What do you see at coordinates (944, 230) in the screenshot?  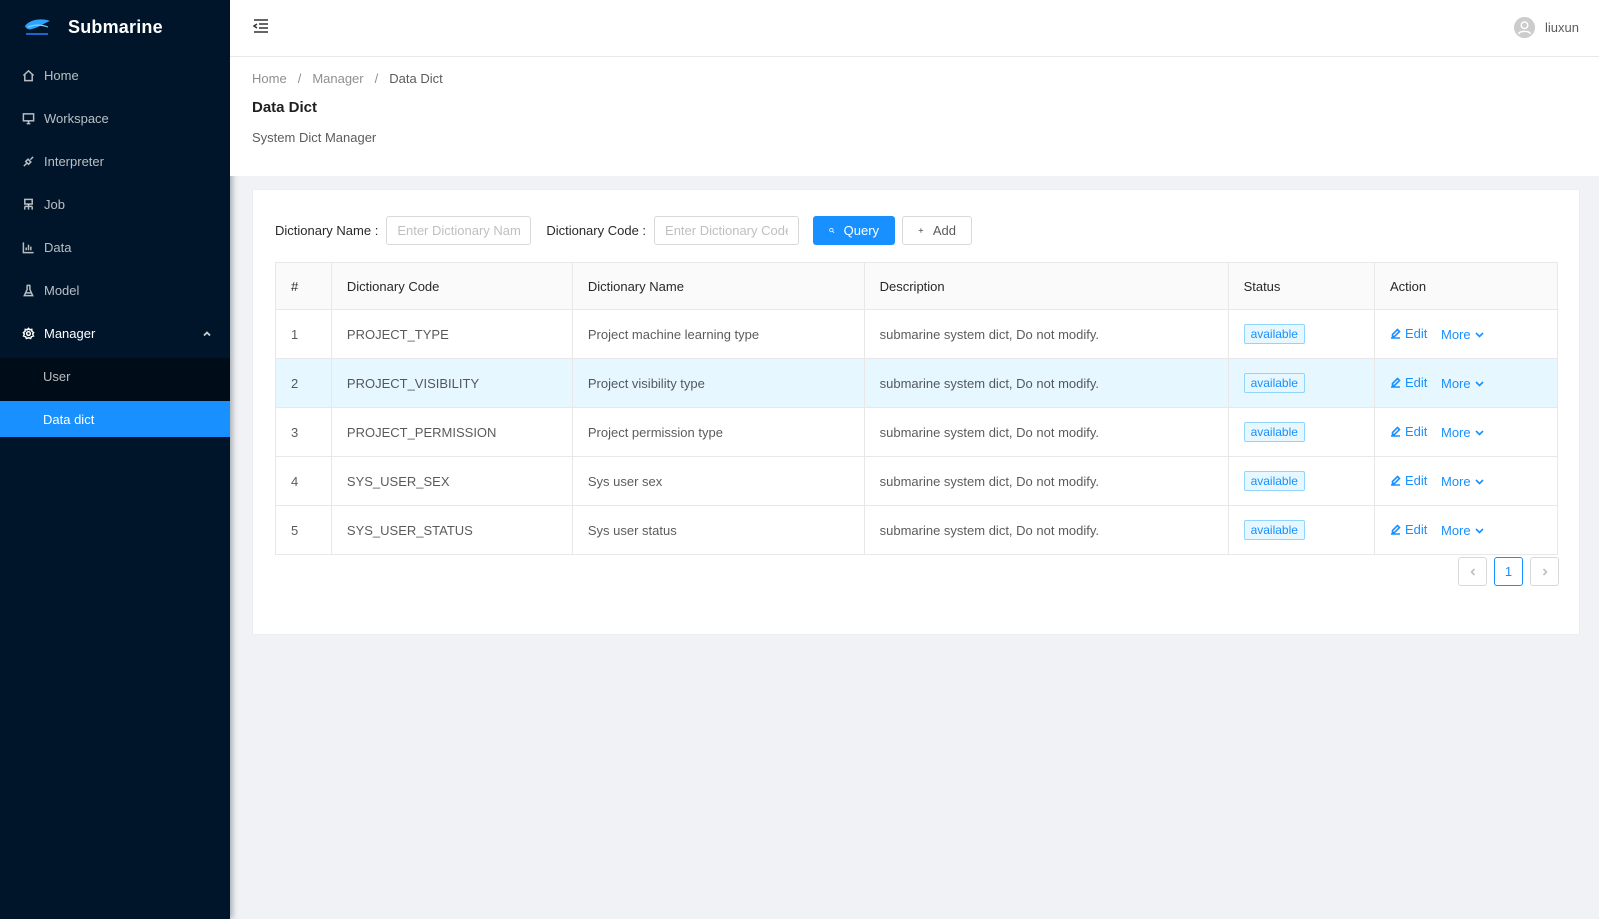 I see `add-button-label: Add` at bounding box center [944, 230].